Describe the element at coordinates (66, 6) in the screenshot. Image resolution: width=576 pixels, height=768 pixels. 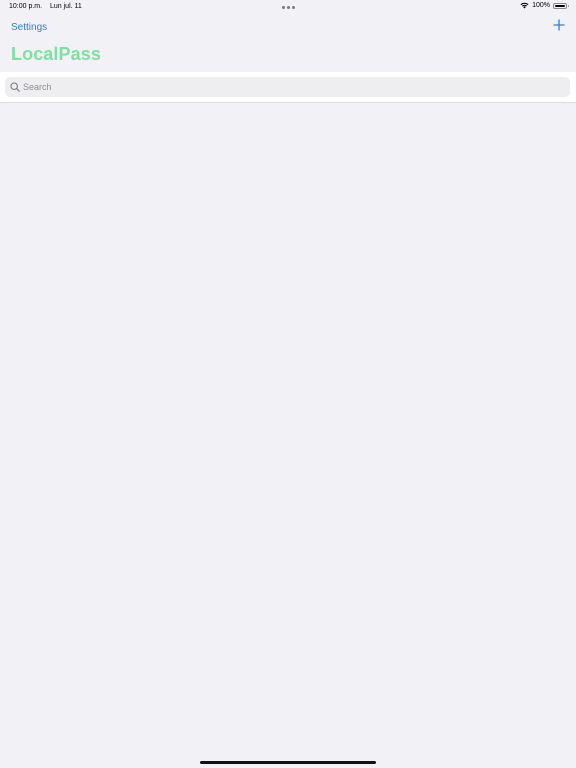
I see `status-date: Lun jul. 11` at that location.